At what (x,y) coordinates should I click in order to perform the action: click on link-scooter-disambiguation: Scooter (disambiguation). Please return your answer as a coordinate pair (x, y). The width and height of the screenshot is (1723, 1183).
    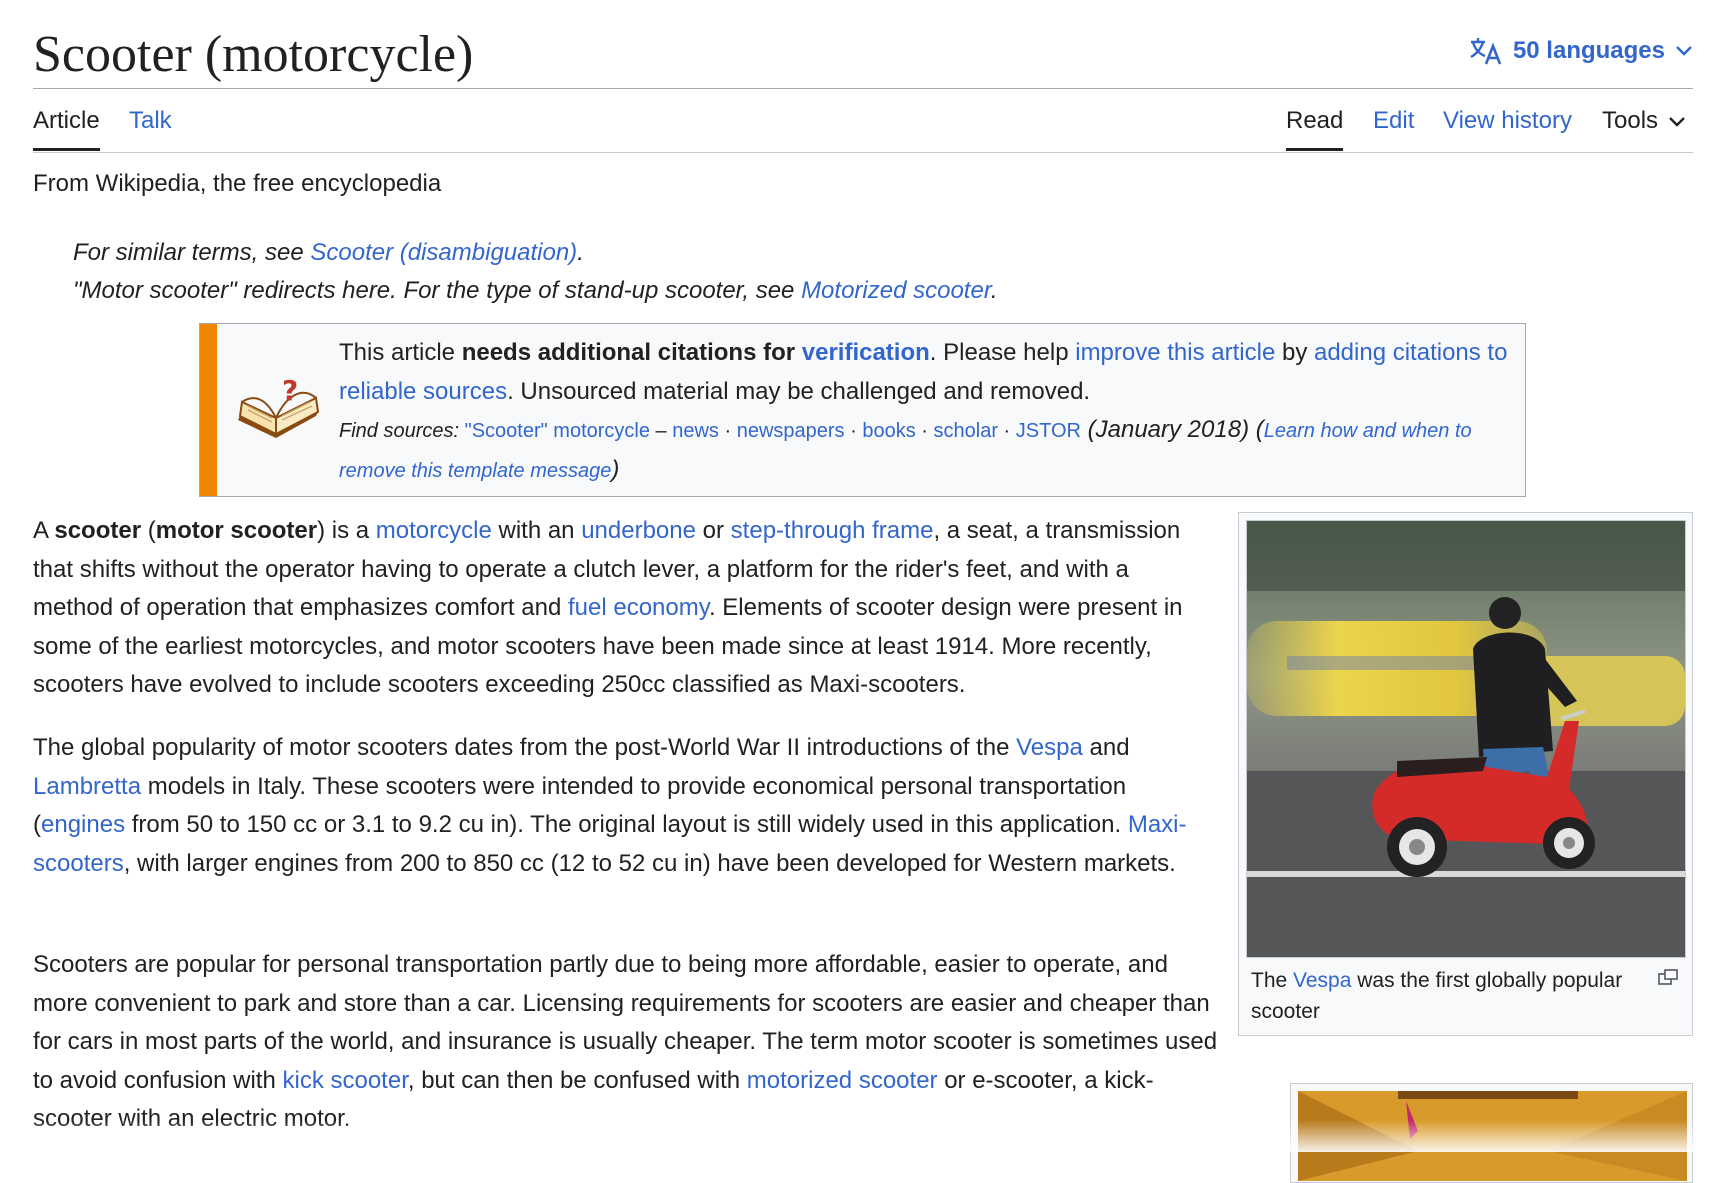
    Looking at the image, I should click on (443, 252).